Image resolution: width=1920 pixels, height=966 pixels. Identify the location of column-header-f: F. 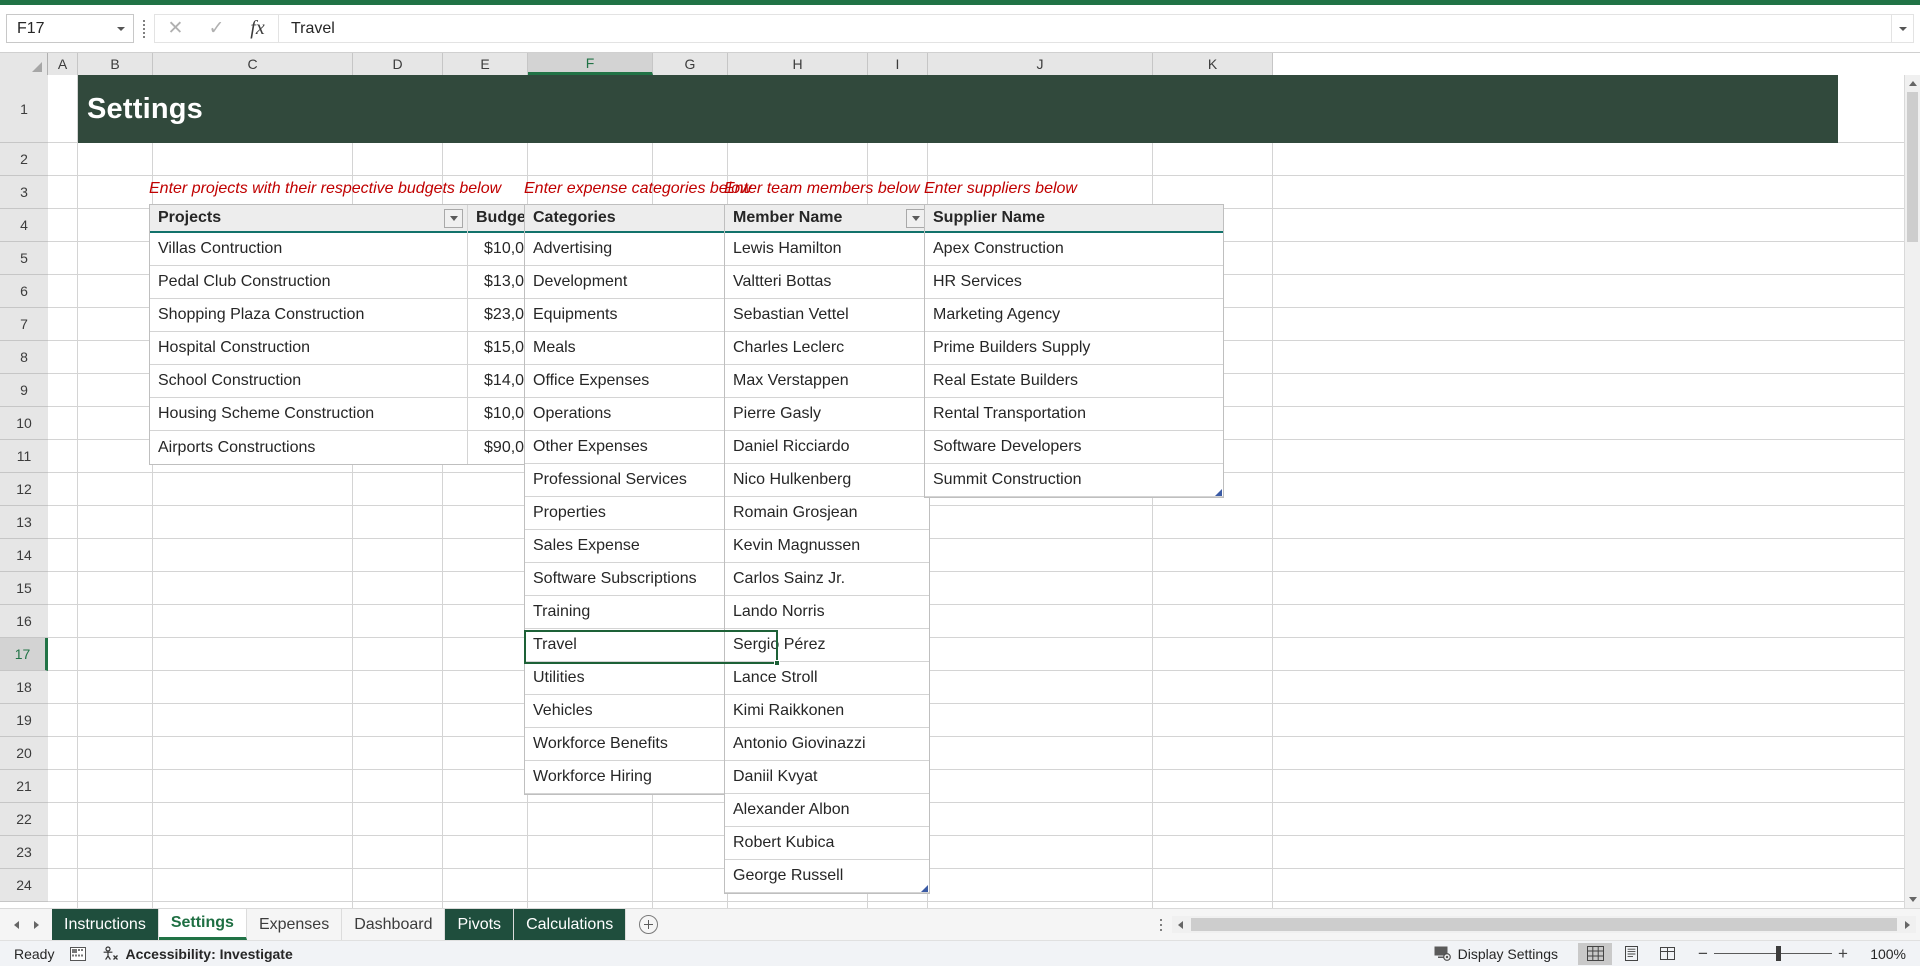
(590, 64).